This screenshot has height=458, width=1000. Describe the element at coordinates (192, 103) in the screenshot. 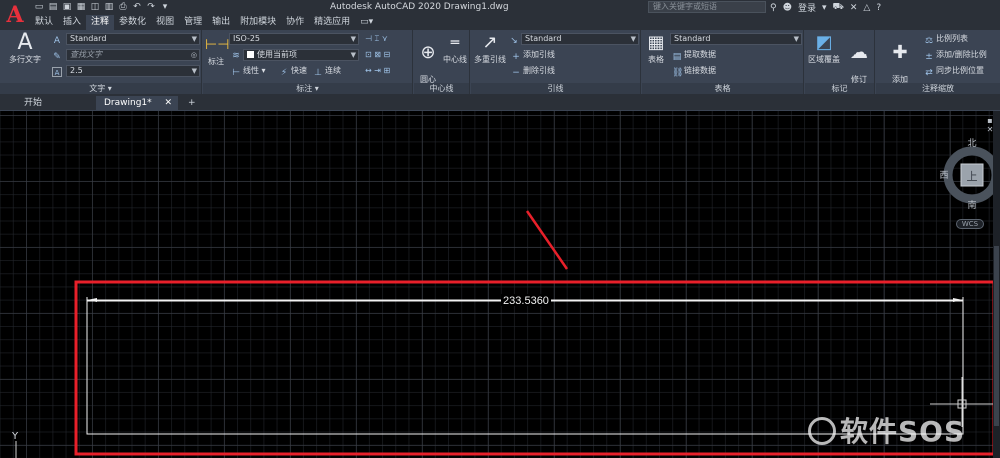

I see `new-tab-button: +` at that location.